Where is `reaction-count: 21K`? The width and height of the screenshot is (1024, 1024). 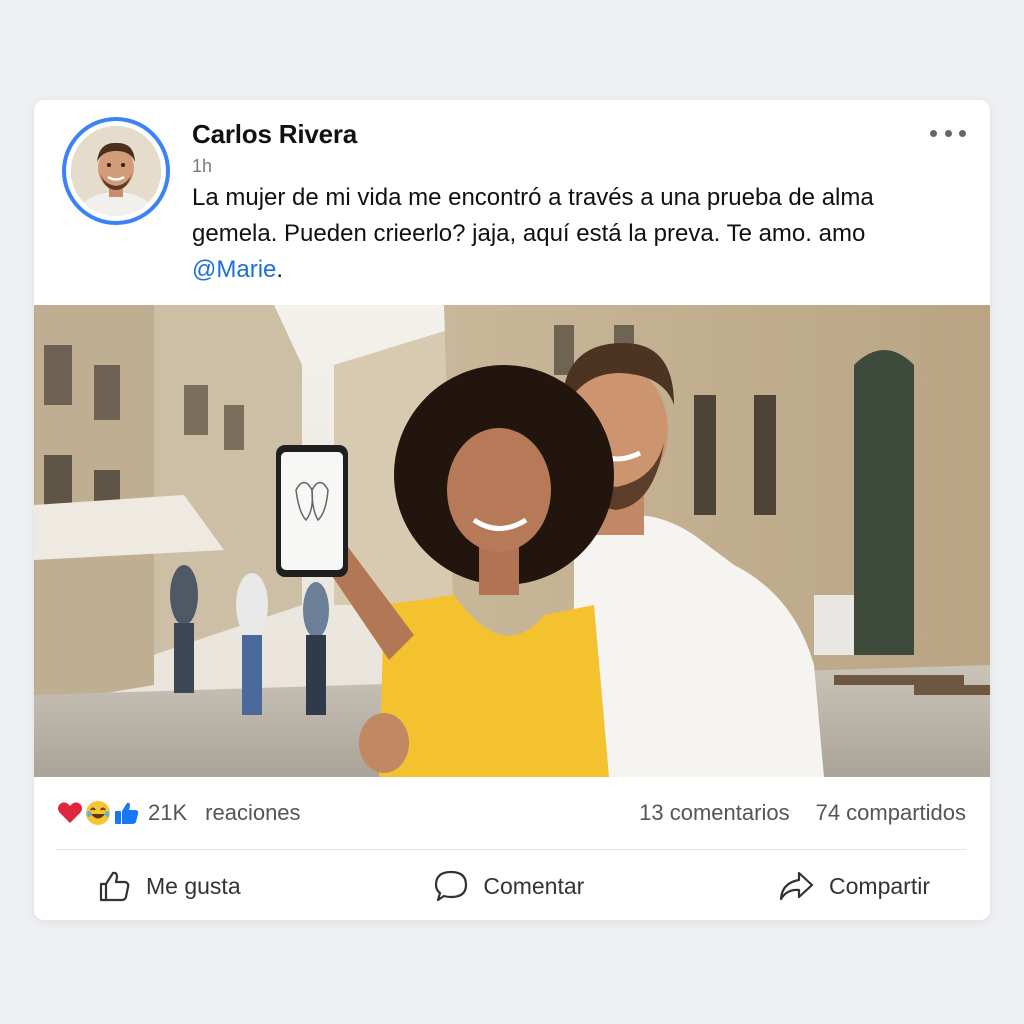 reaction-count: 21K is located at coordinates (167, 813).